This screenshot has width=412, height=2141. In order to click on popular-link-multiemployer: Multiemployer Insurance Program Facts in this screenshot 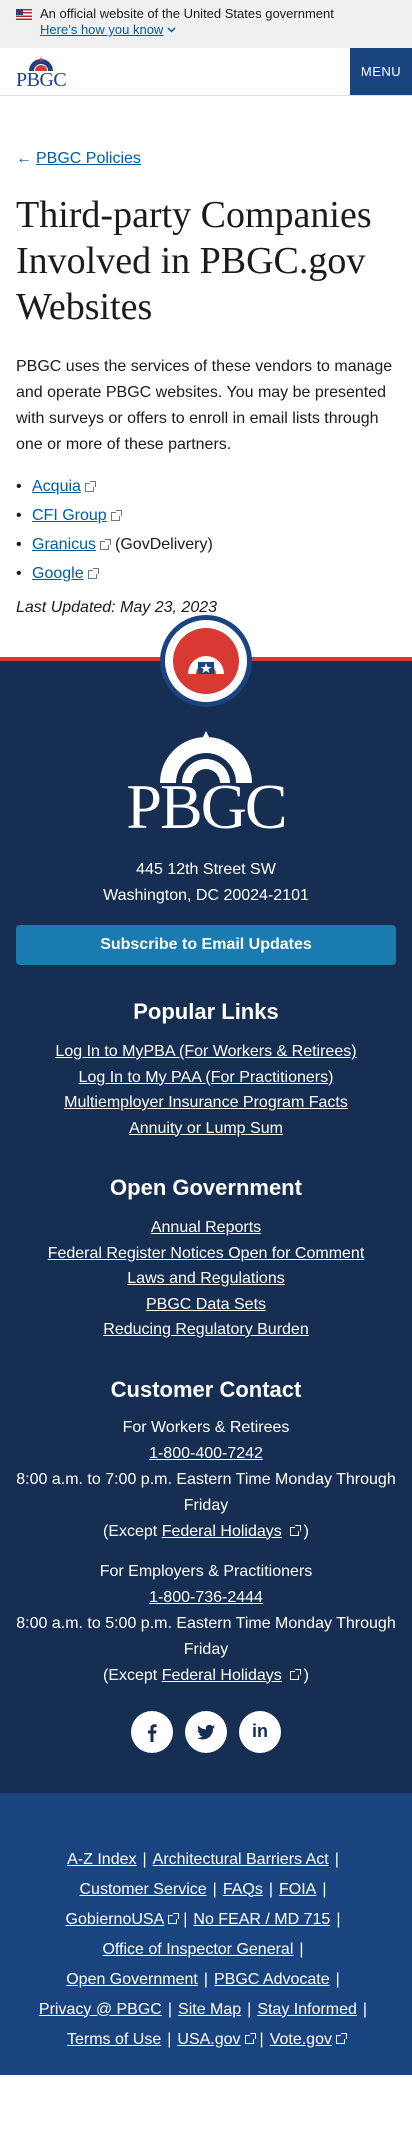, I will do `click(206, 1103)`.